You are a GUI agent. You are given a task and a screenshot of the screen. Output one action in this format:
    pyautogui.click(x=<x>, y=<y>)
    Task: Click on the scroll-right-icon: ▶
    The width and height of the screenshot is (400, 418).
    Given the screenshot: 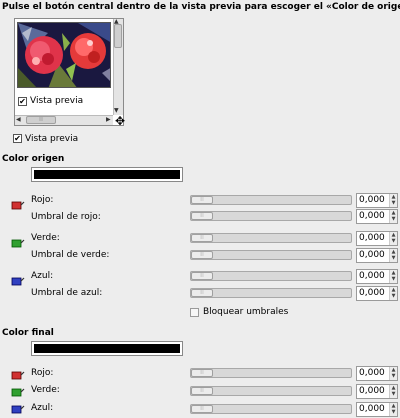 What is the action you would take?
    pyautogui.click(x=108, y=120)
    